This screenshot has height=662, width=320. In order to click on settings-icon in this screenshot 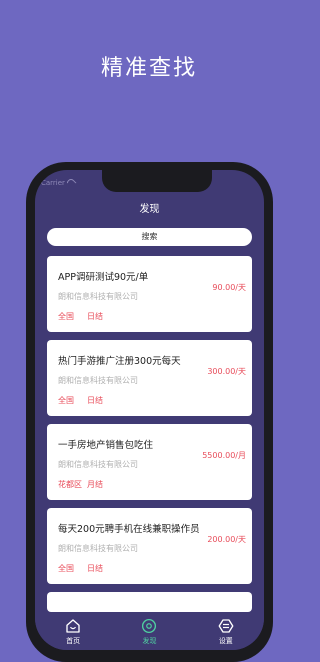, I will do `click(226, 626)`.